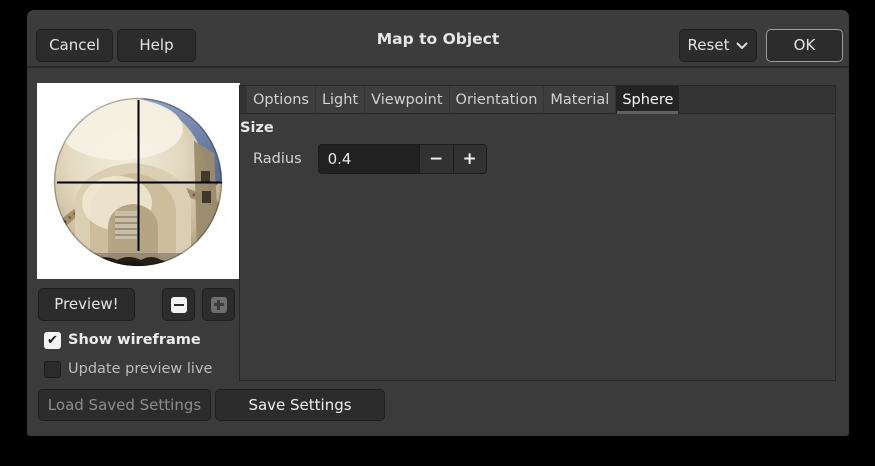 The width and height of the screenshot is (875, 466). What do you see at coordinates (438, 39) in the screenshot?
I see `dialog-header: Map to Object Cancel Help Reset OK` at bounding box center [438, 39].